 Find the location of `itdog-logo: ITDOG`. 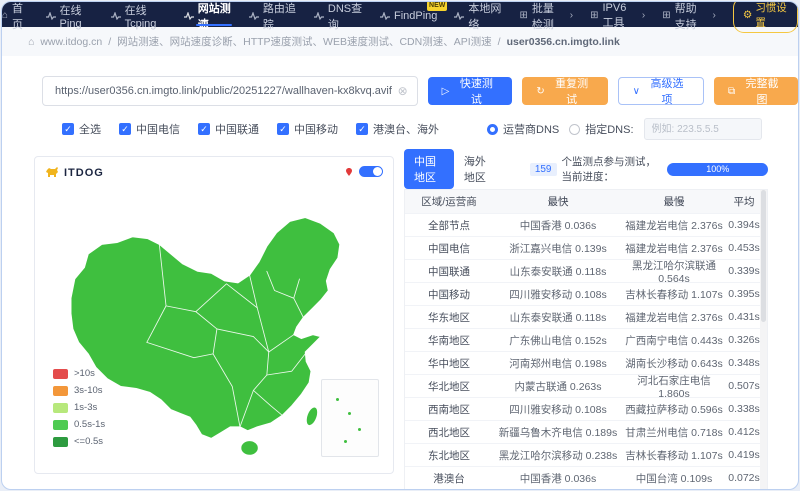

itdog-logo: ITDOG is located at coordinates (74, 172).